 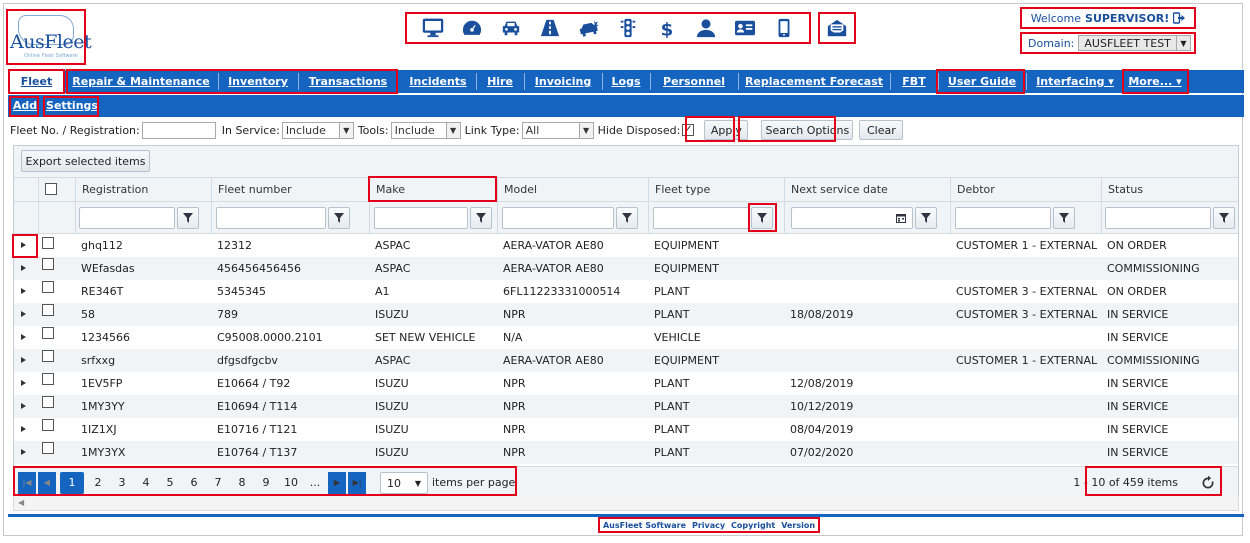 I want to click on refresh-icon, so click(x=1208, y=482).